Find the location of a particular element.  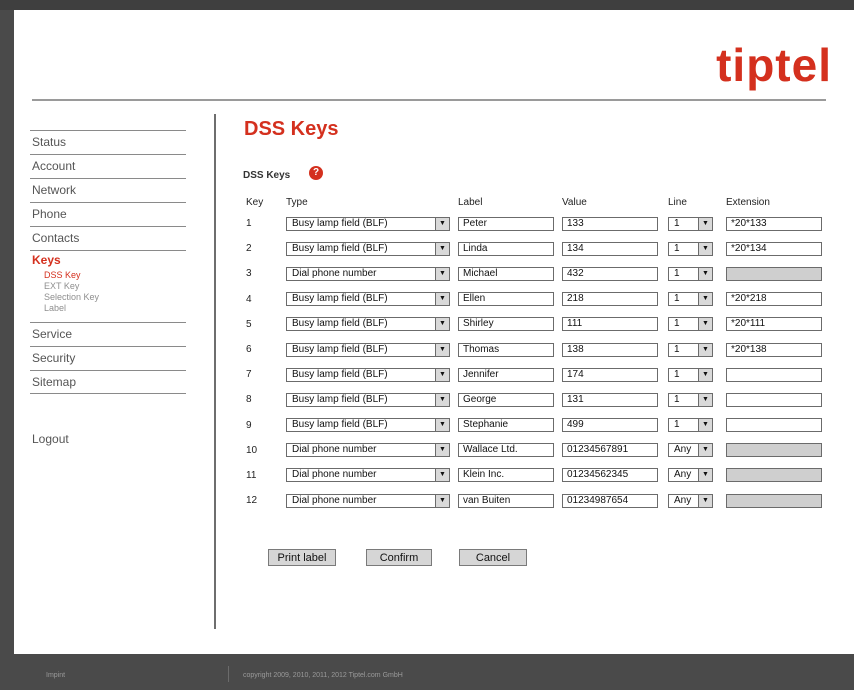

key-number: 2 is located at coordinates (249, 249).